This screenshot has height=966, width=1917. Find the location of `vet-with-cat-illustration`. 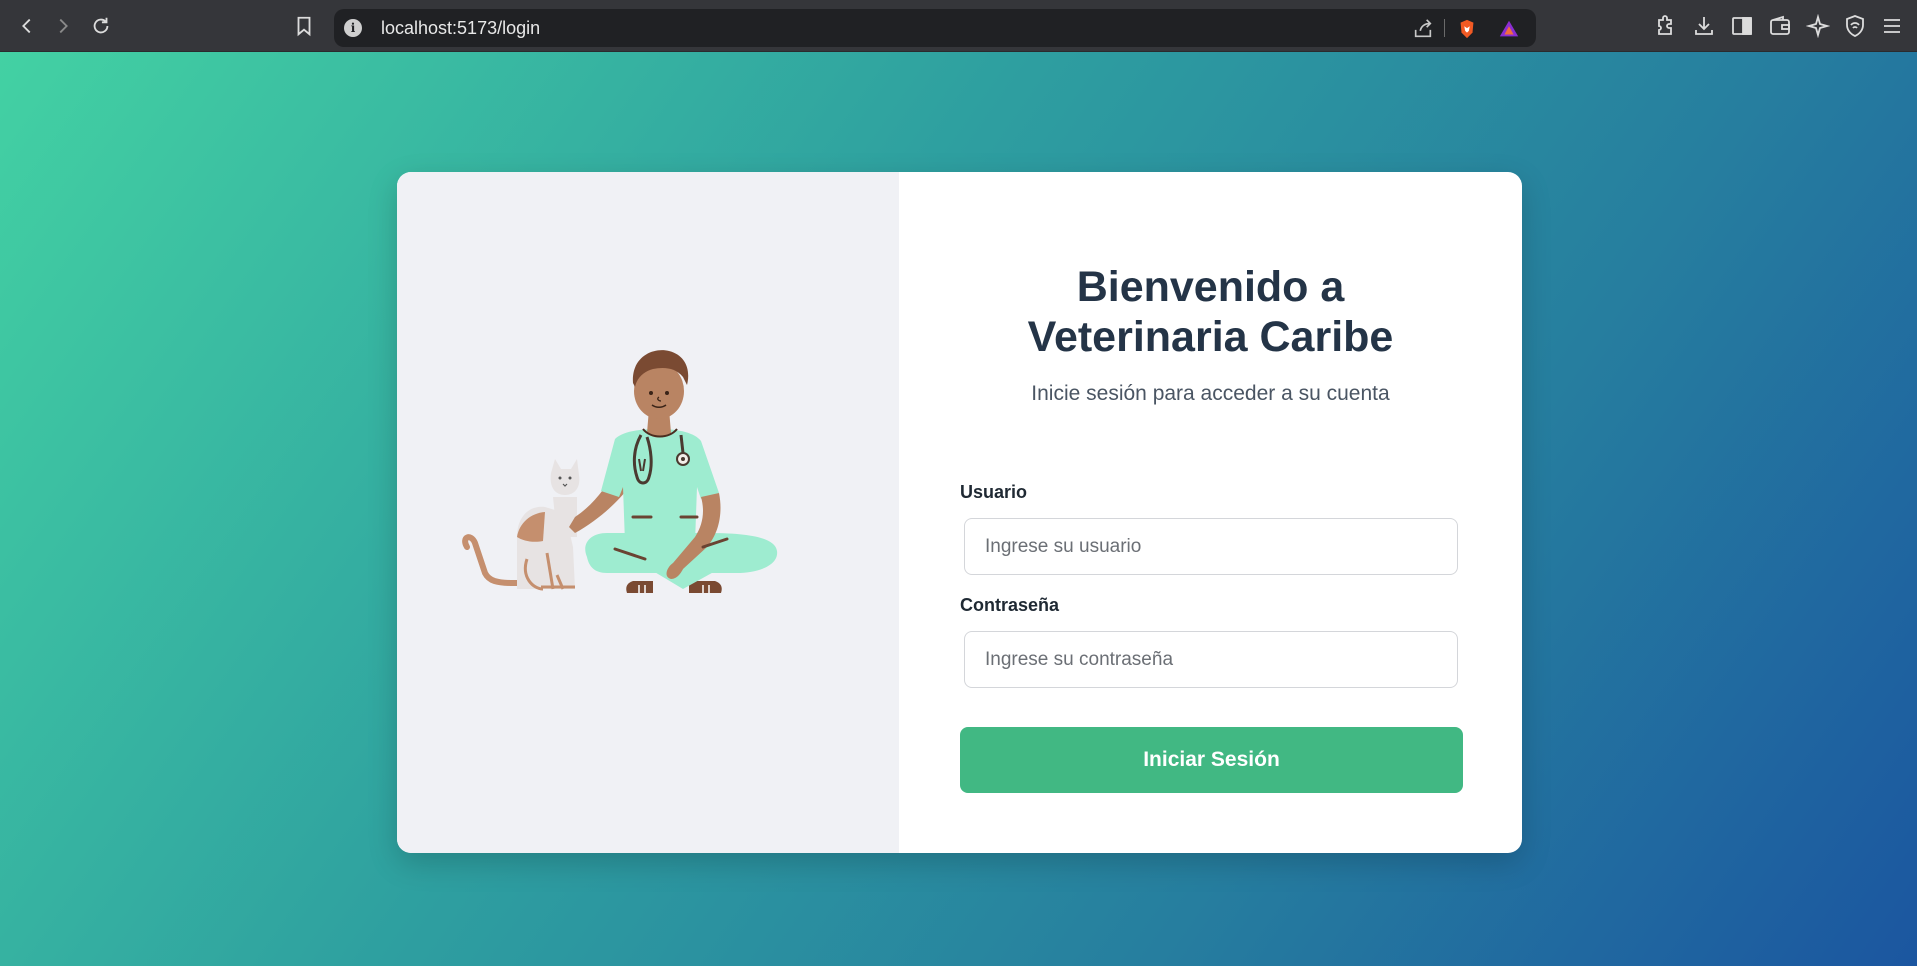

vet-with-cat-illustration is located at coordinates (620, 471).